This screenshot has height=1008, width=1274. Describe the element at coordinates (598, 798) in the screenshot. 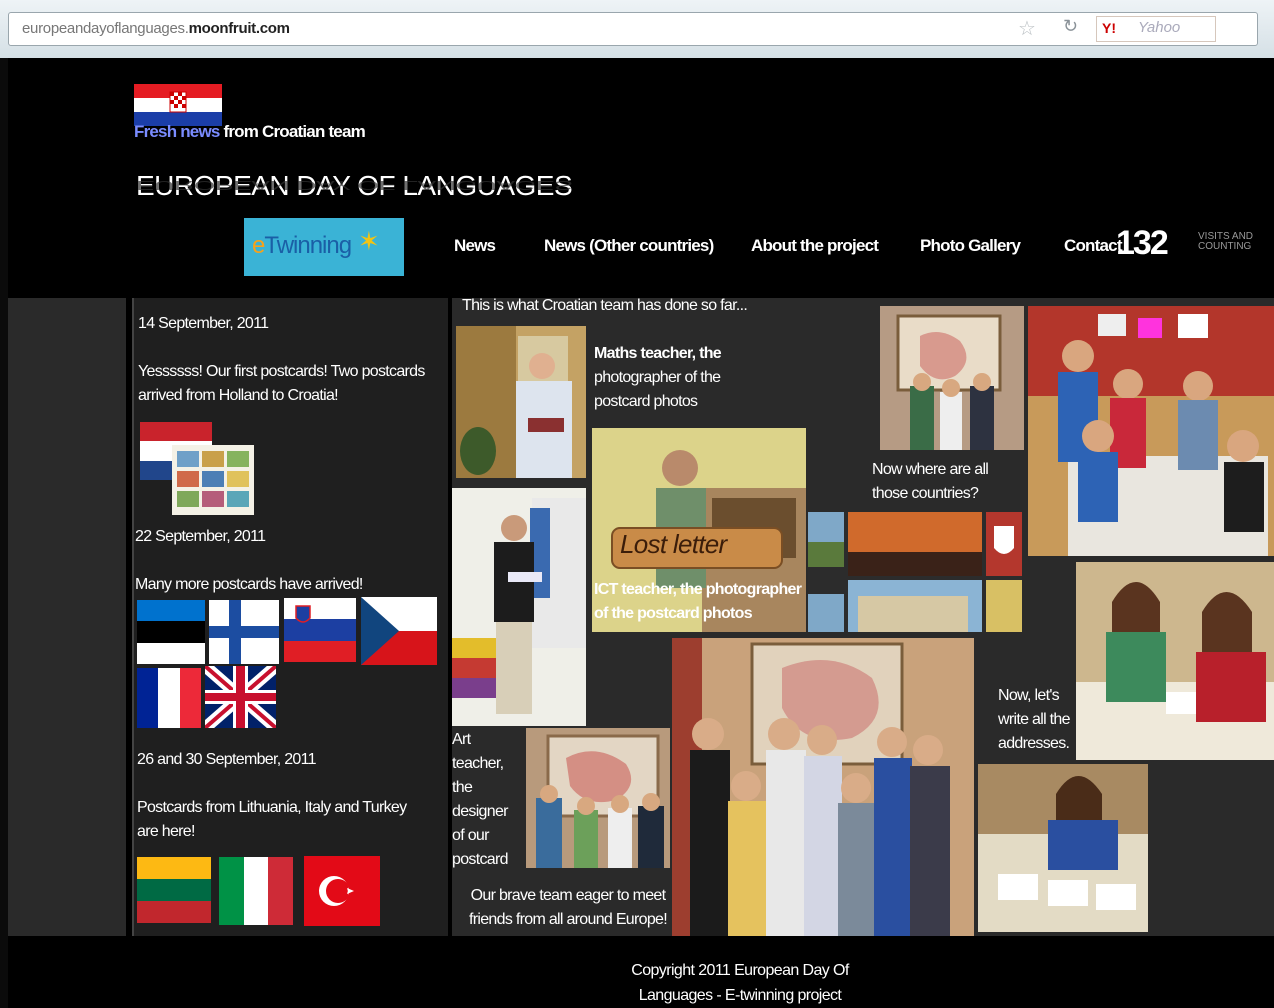

I see `map-kids-photo` at that location.